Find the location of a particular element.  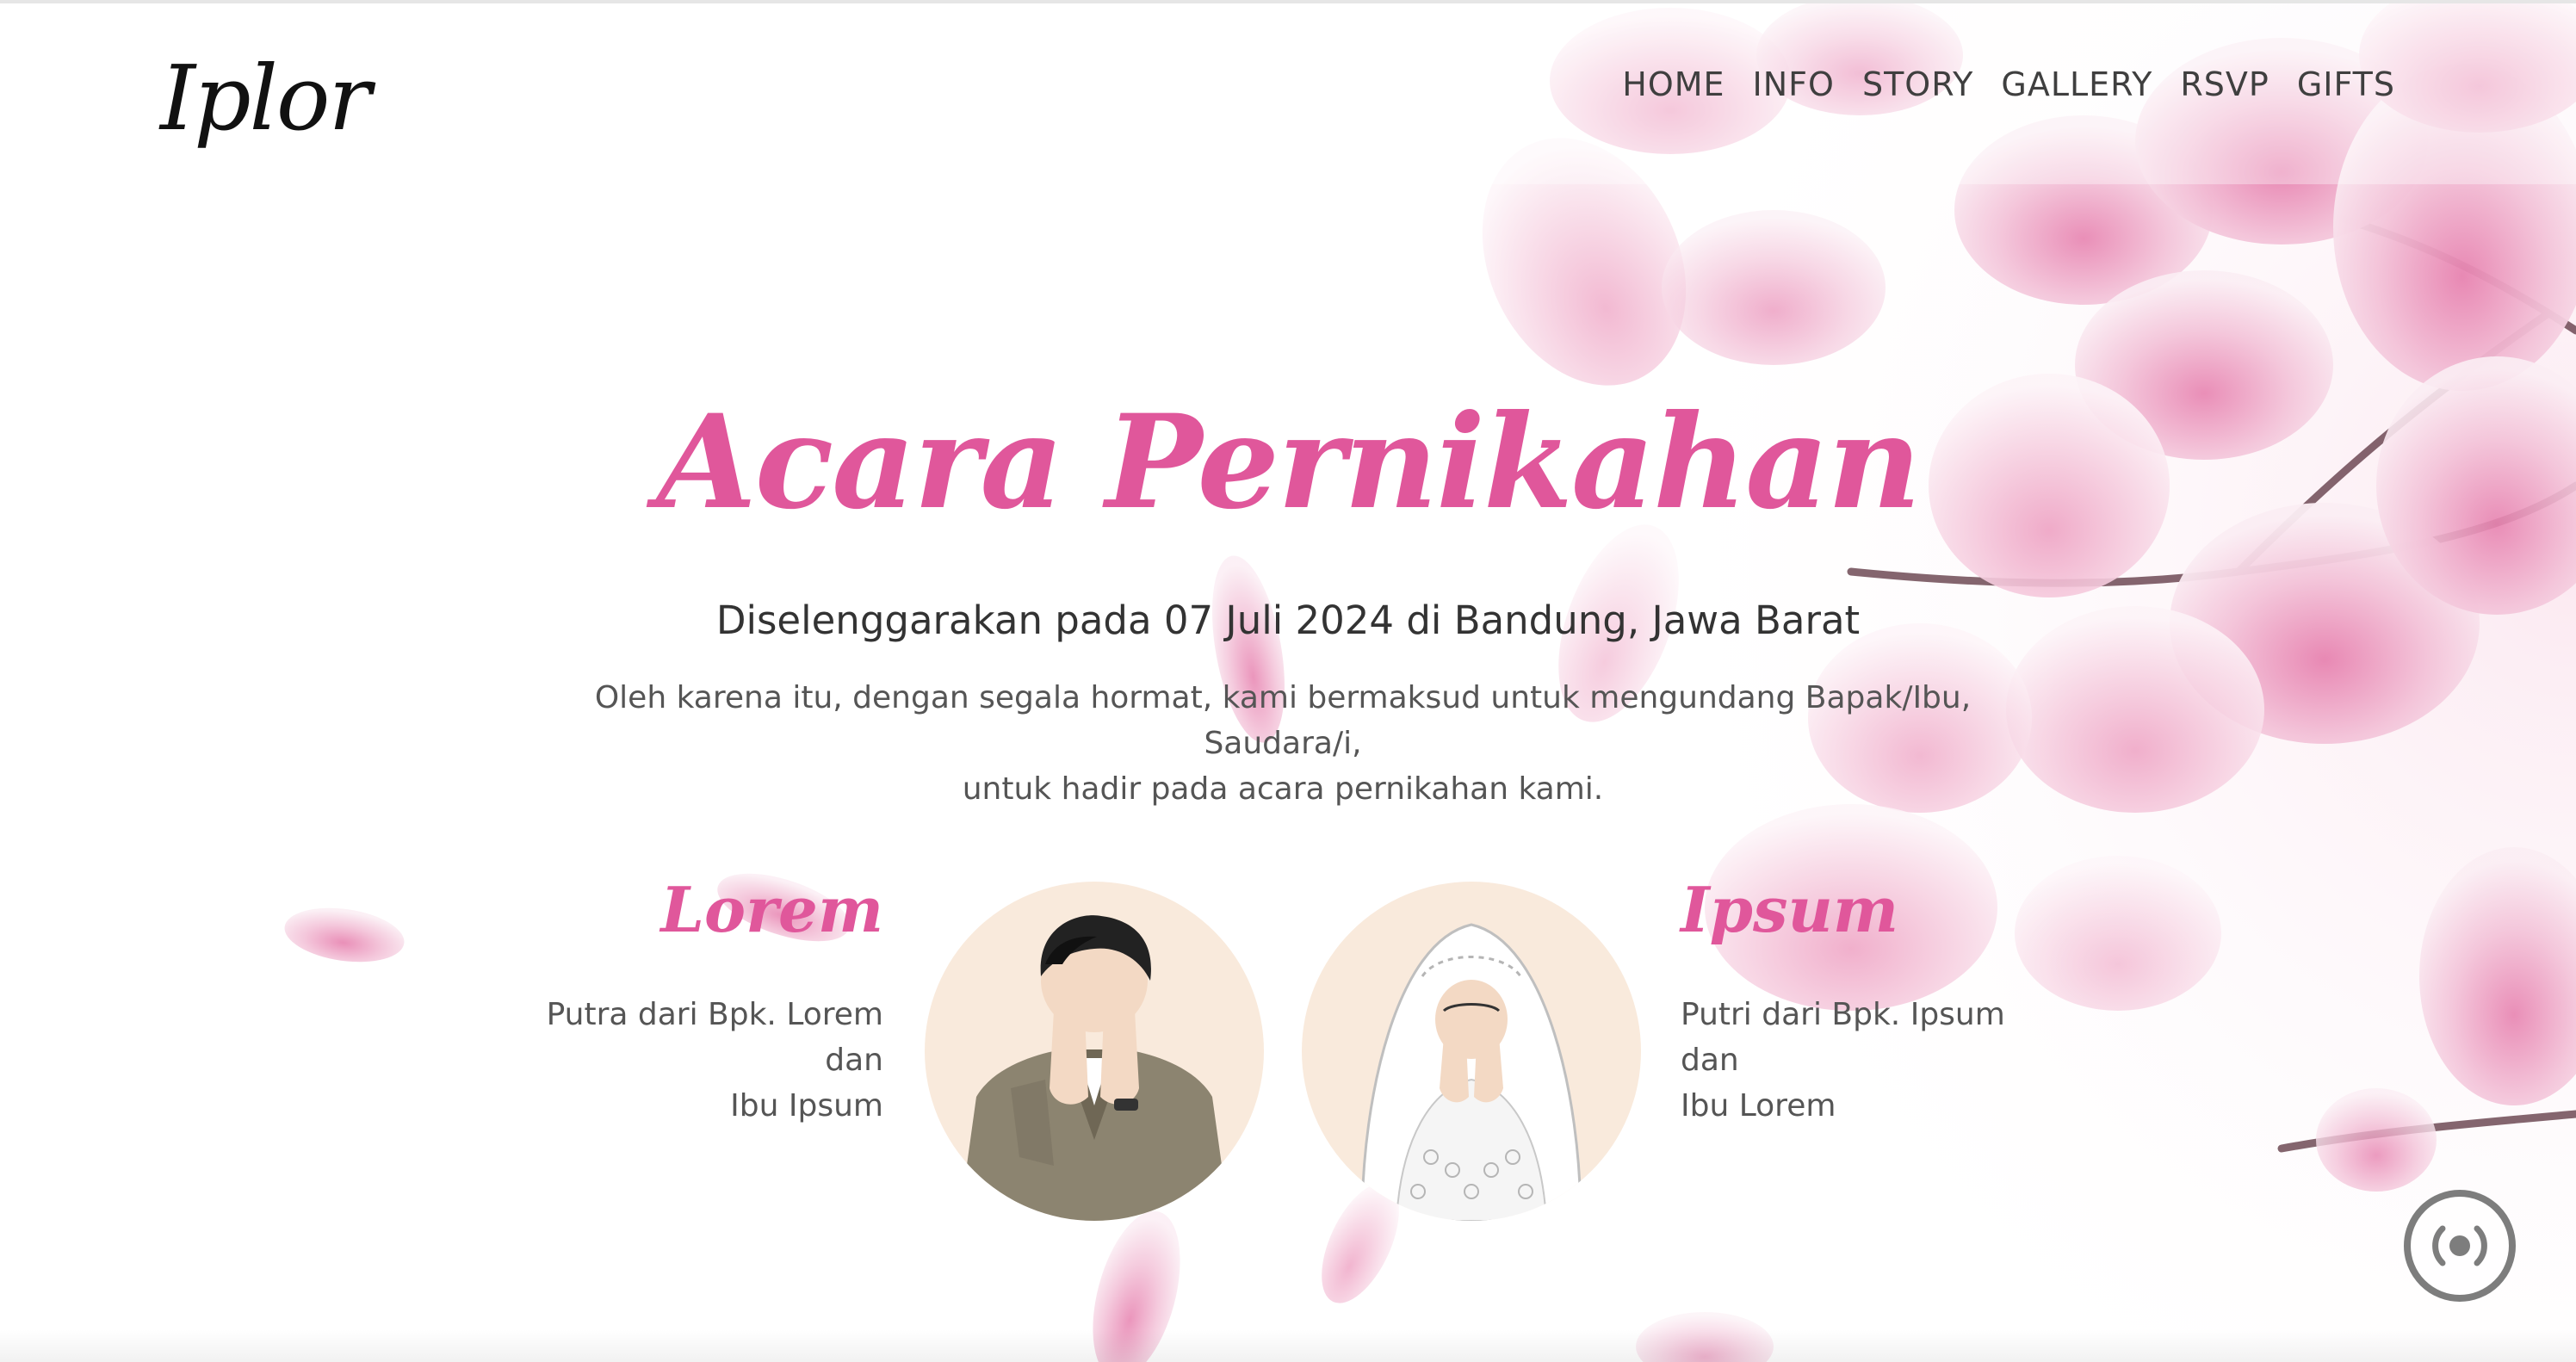

nav-link-info: INFO is located at coordinates (1794, 84).